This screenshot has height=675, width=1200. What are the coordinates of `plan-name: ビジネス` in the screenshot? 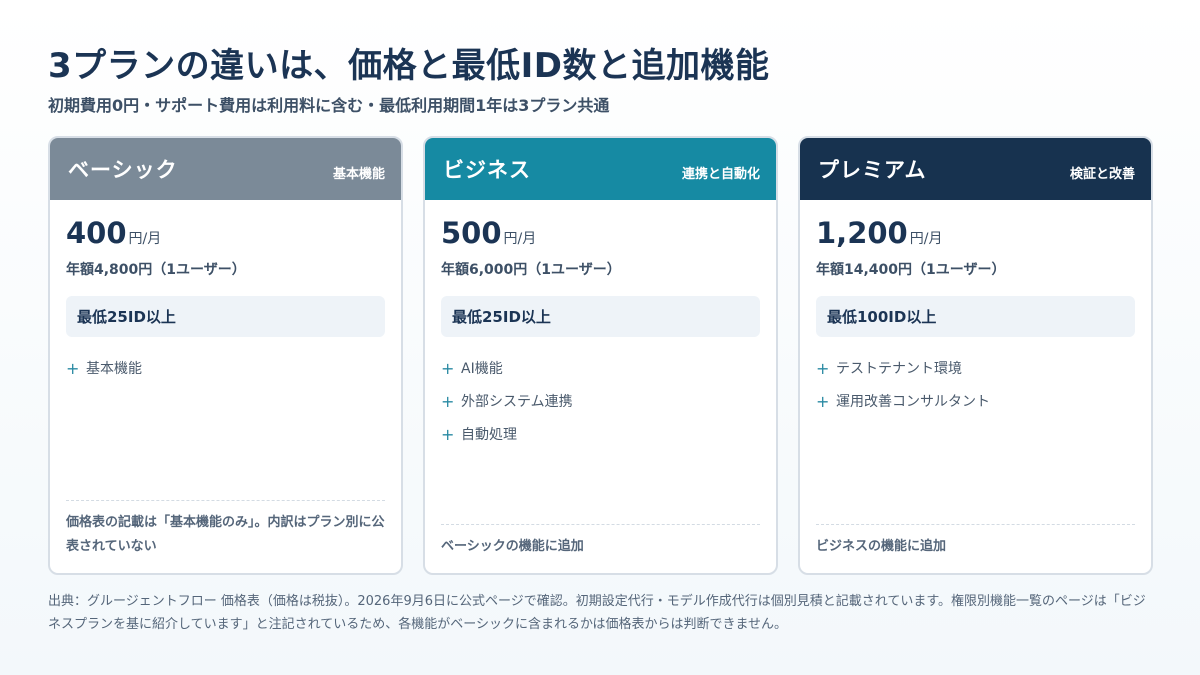 It's located at (487, 170).